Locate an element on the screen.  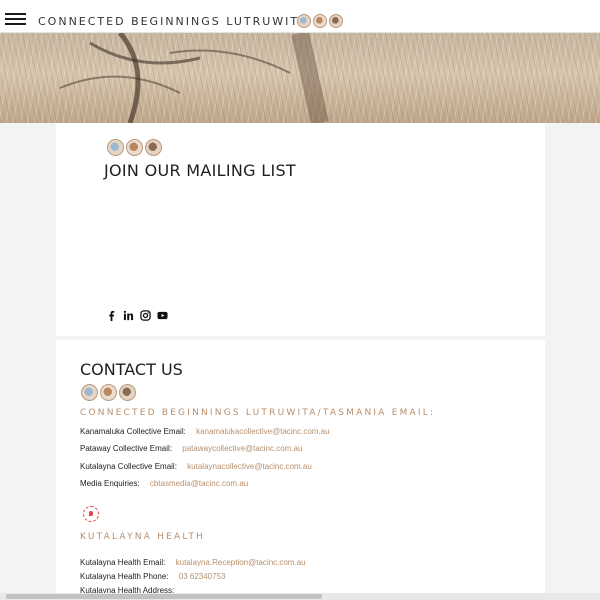
contact-label: Media Enquiries: is located at coordinates (110, 483).